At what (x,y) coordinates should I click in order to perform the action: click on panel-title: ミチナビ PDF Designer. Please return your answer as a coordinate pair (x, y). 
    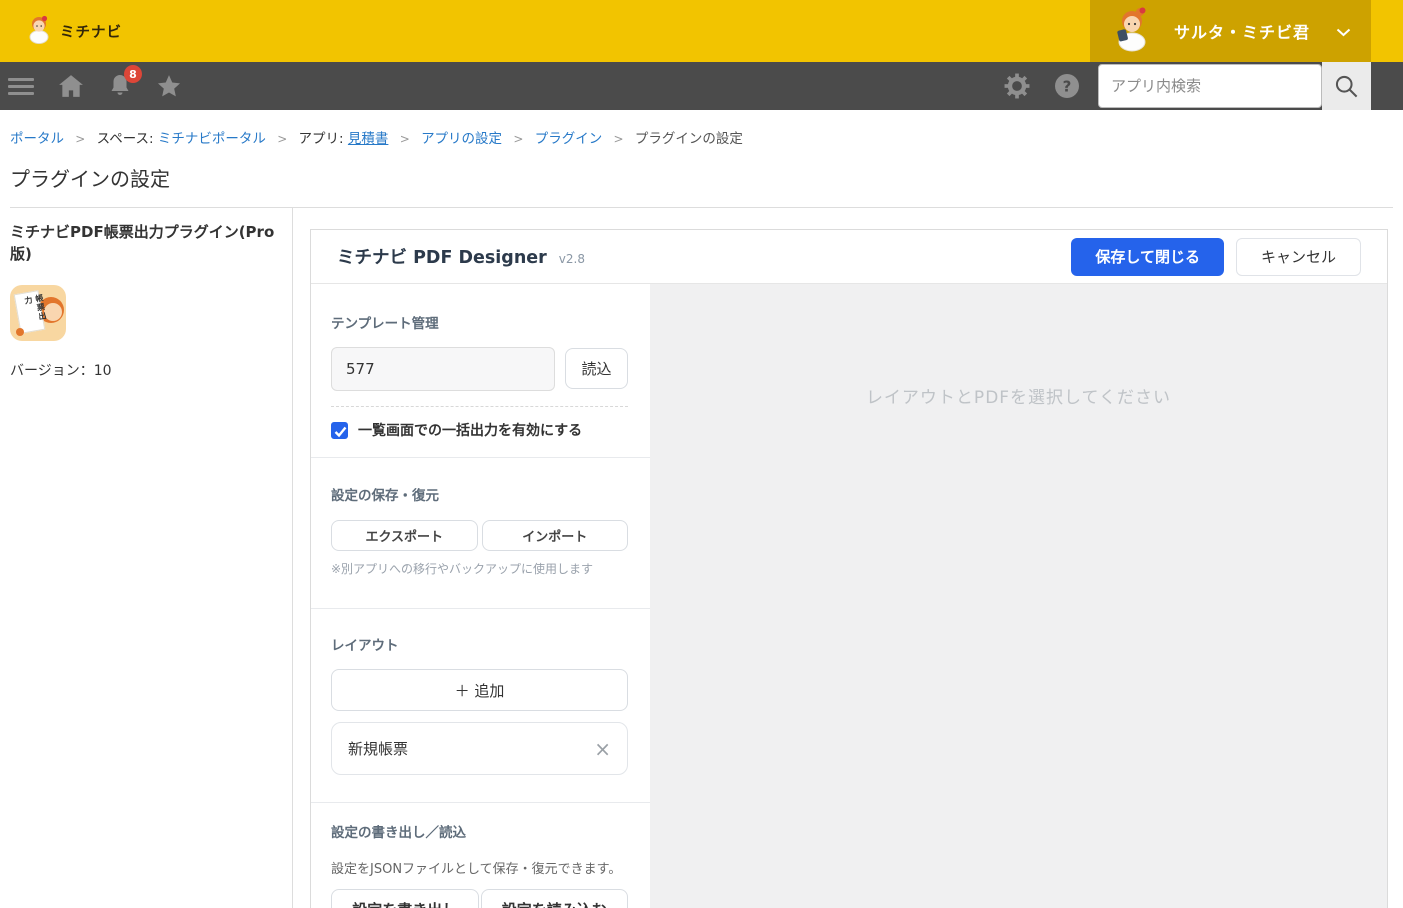
    Looking at the image, I should click on (442, 258).